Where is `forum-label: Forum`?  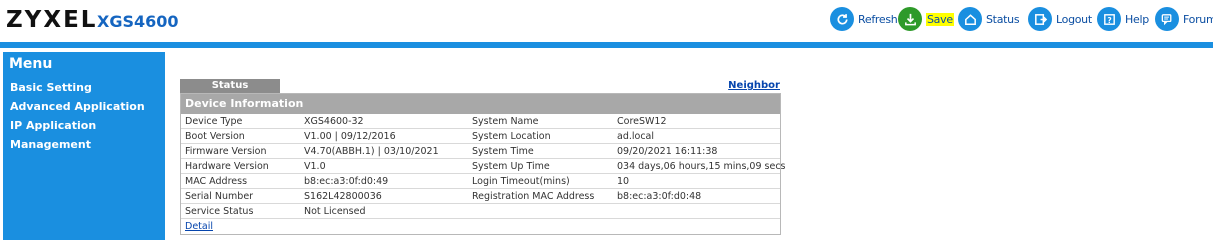 forum-label: Forum is located at coordinates (1198, 19).